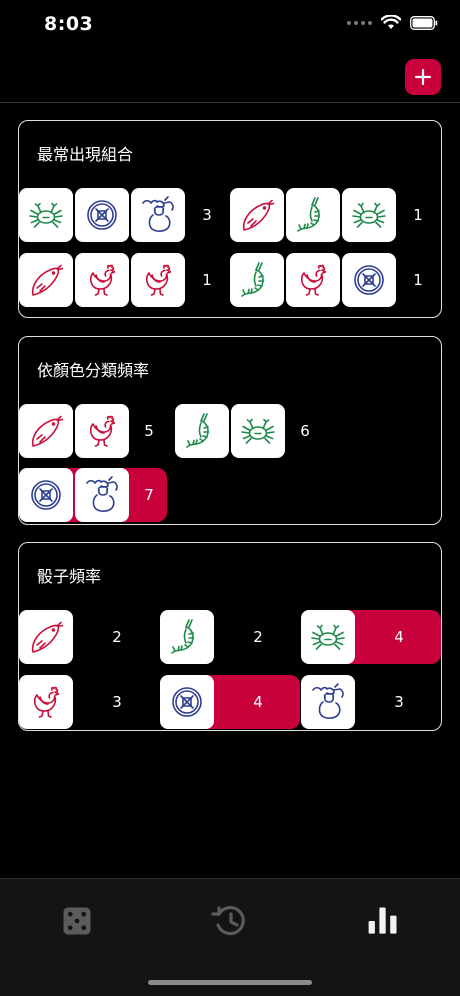 This screenshot has height=996, width=460. What do you see at coordinates (93, 370) in the screenshot?
I see `card-title: 依顏色分類頻率` at bounding box center [93, 370].